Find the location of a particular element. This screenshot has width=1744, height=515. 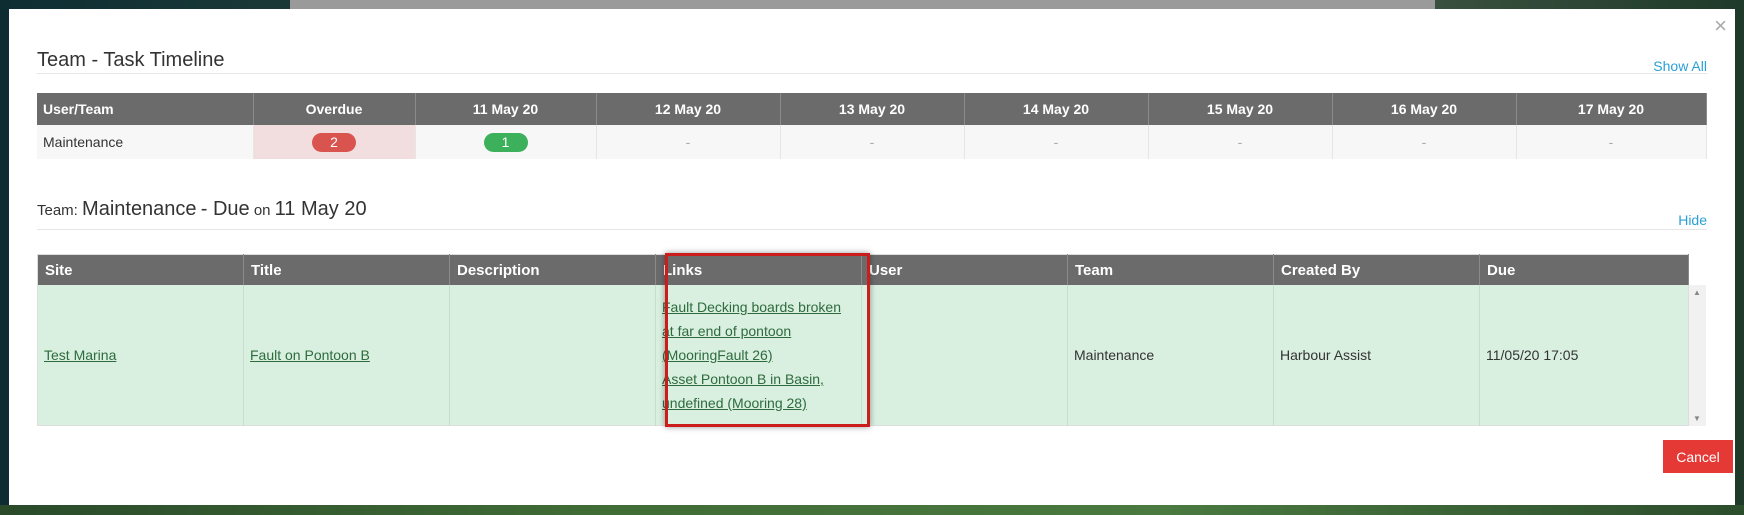

col-header-description: Description is located at coordinates (552, 269).